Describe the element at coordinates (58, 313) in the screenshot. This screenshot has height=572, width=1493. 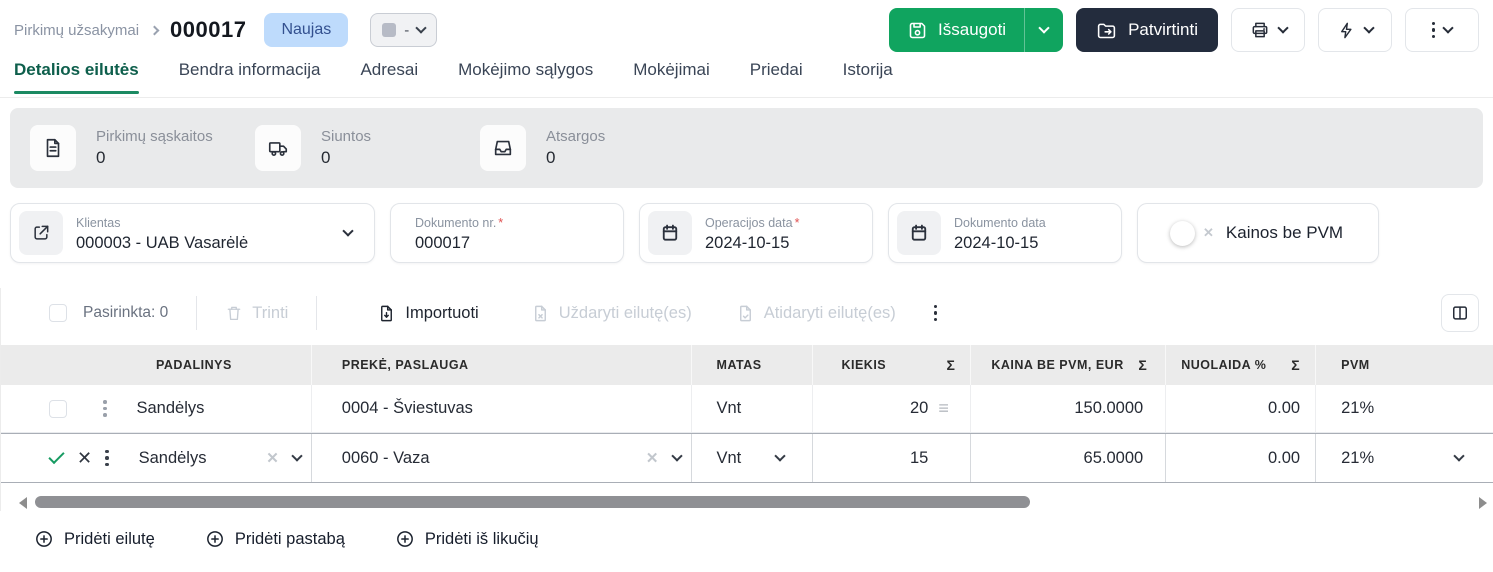
I see `select-all-checkbox` at that location.